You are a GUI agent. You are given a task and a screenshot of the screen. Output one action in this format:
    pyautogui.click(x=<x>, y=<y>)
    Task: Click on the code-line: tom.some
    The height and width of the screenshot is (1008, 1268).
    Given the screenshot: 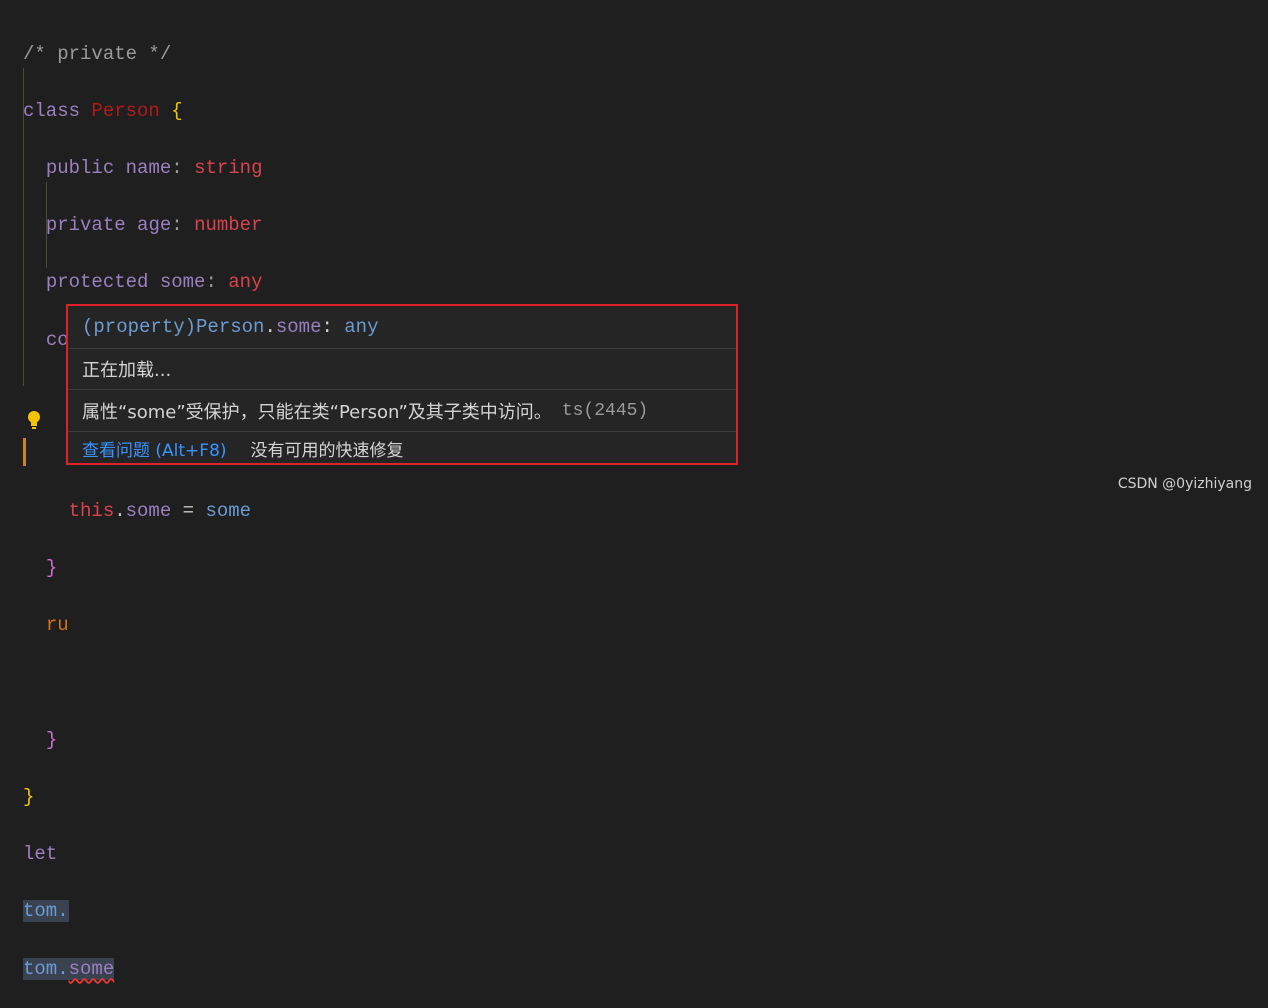 What is the action you would take?
    pyautogui.click(x=69, y=968)
    